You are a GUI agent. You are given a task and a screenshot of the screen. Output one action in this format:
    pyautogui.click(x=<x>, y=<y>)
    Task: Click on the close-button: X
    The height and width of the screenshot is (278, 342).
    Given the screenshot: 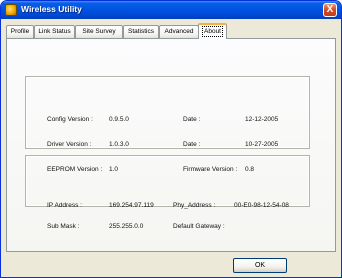 What is the action you would take?
    pyautogui.click(x=330, y=10)
    